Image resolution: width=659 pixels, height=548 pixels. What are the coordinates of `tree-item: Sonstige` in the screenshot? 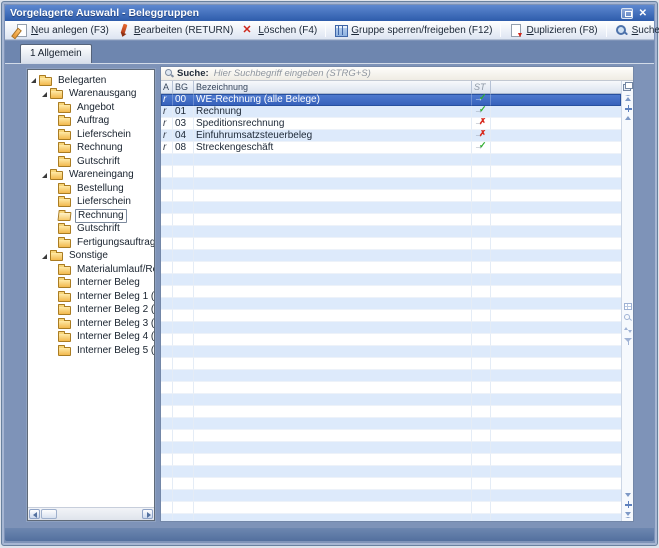 It's located at (91, 257).